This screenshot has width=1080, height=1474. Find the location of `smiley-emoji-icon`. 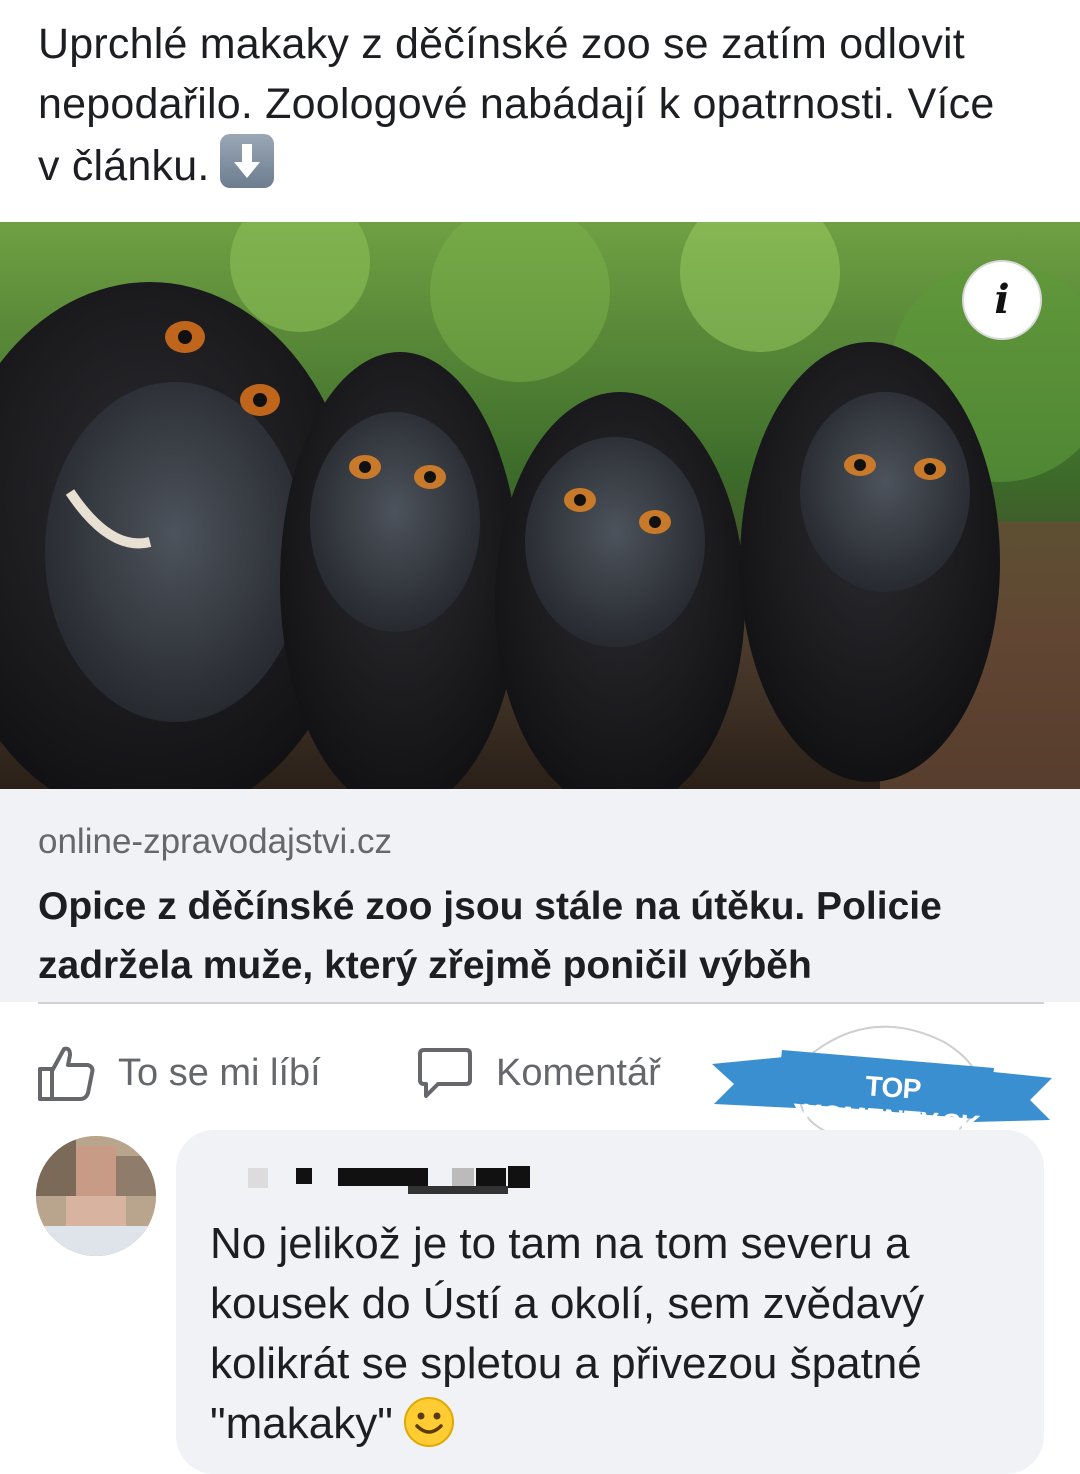

smiley-emoji-icon is located at coordinates (428, 1422).